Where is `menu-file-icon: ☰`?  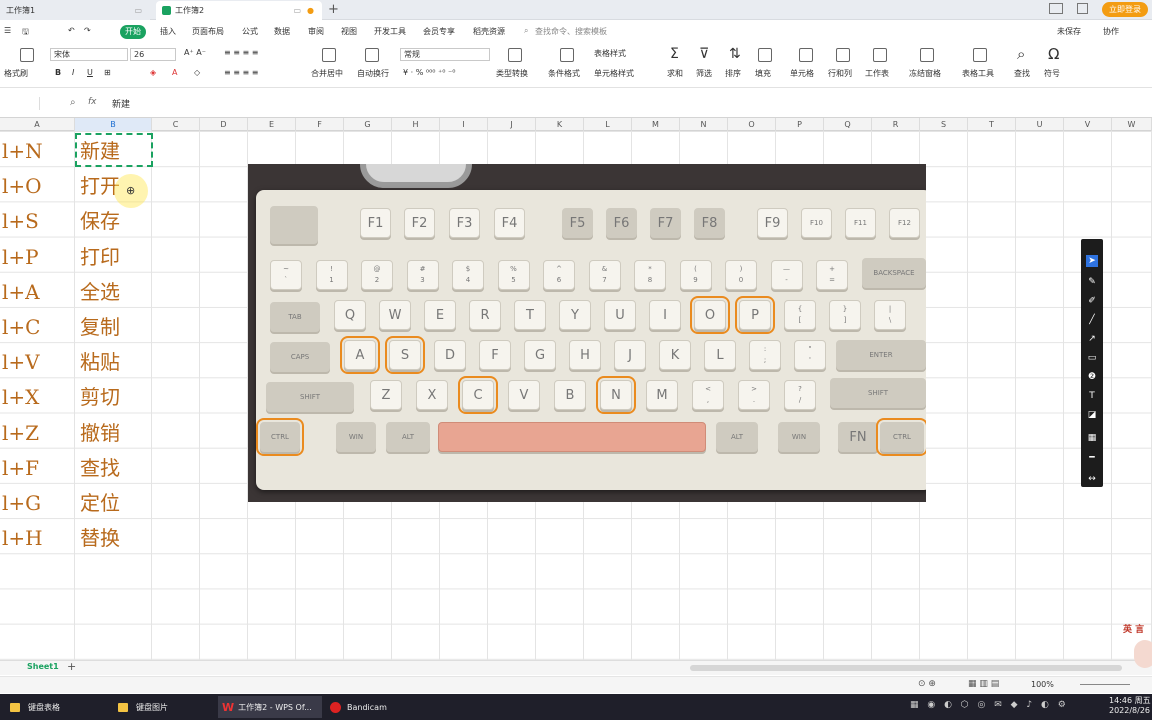
menu-file-icon: ☰ is located at coordinates (7, 30).